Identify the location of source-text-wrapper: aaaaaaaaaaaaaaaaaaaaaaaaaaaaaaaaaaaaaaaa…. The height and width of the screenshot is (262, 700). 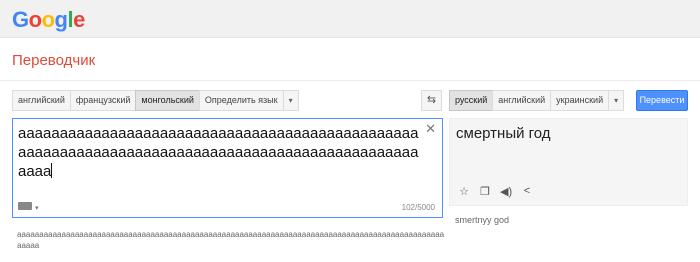
(220, 152).